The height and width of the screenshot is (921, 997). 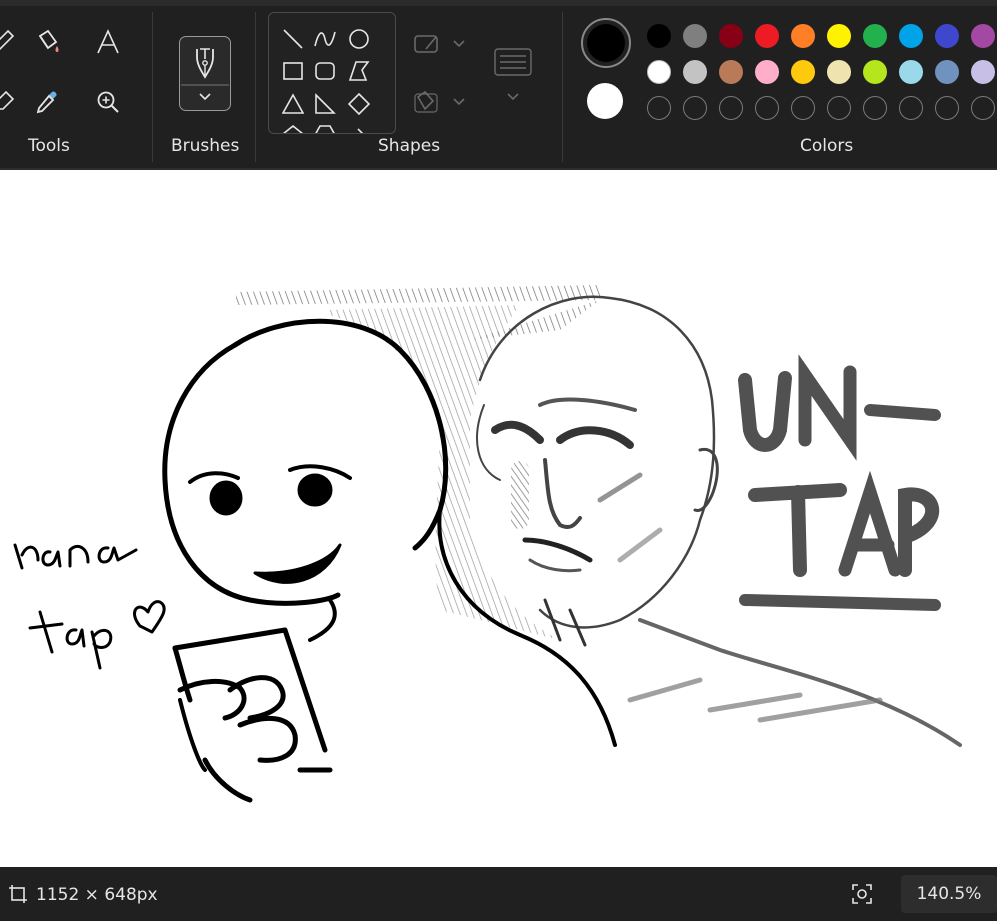 I want to click on shapes-gallery, so click(x=332, y=73).